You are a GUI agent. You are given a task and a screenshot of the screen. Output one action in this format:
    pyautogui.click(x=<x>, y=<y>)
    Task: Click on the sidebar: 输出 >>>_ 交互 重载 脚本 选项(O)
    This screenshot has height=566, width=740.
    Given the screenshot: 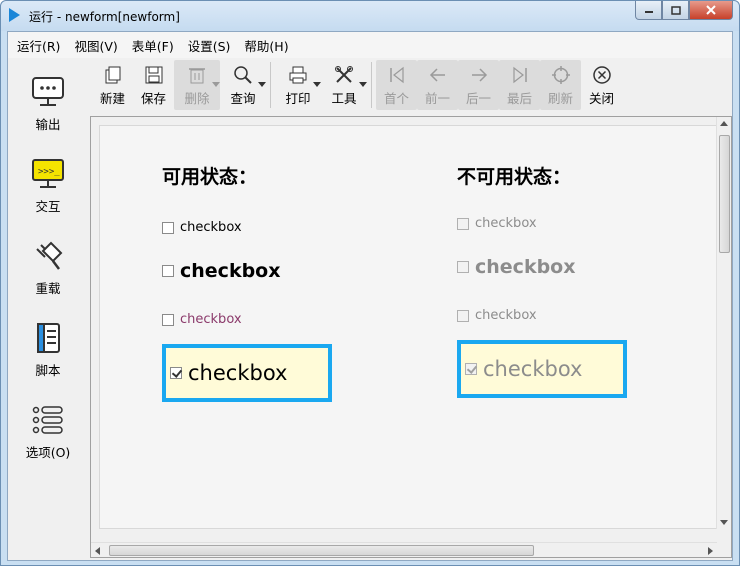 What is the action you would take?
    pyautogui.click(x=48, y=282)
    